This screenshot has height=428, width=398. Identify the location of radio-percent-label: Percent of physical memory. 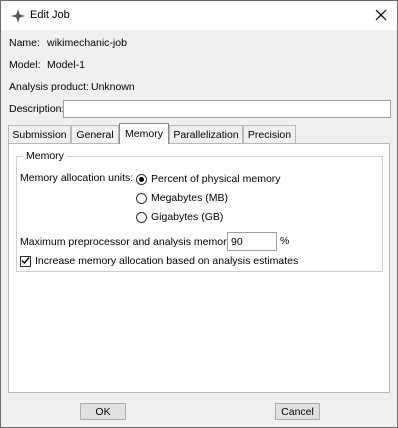
(216, 179).